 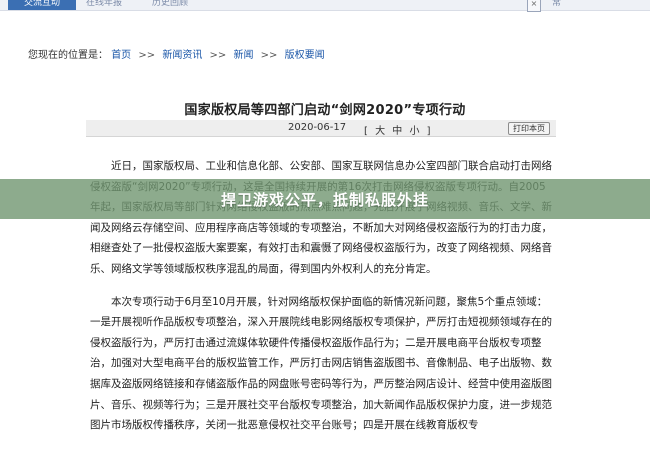 What do you see at coordinates (305, 55) in the screenshot?
I see `breadcrumb-copyright-news: 版权要闻` at bounding box center [305, 55].